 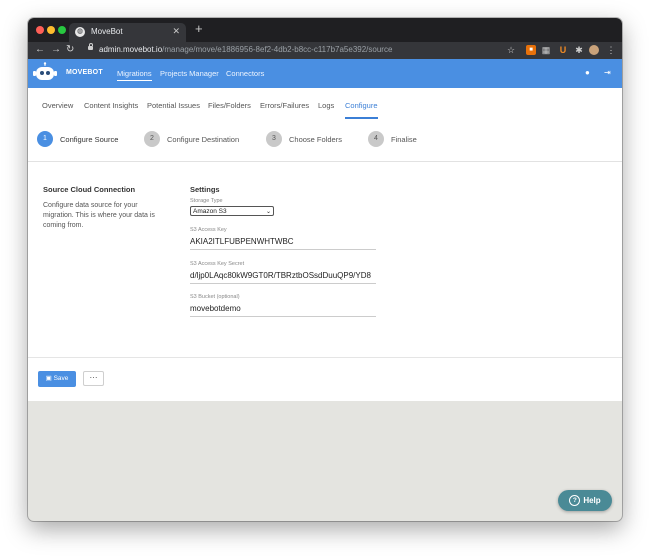 I want to click on bookmark-star-icon: ☆, so click(x=511, y=50).